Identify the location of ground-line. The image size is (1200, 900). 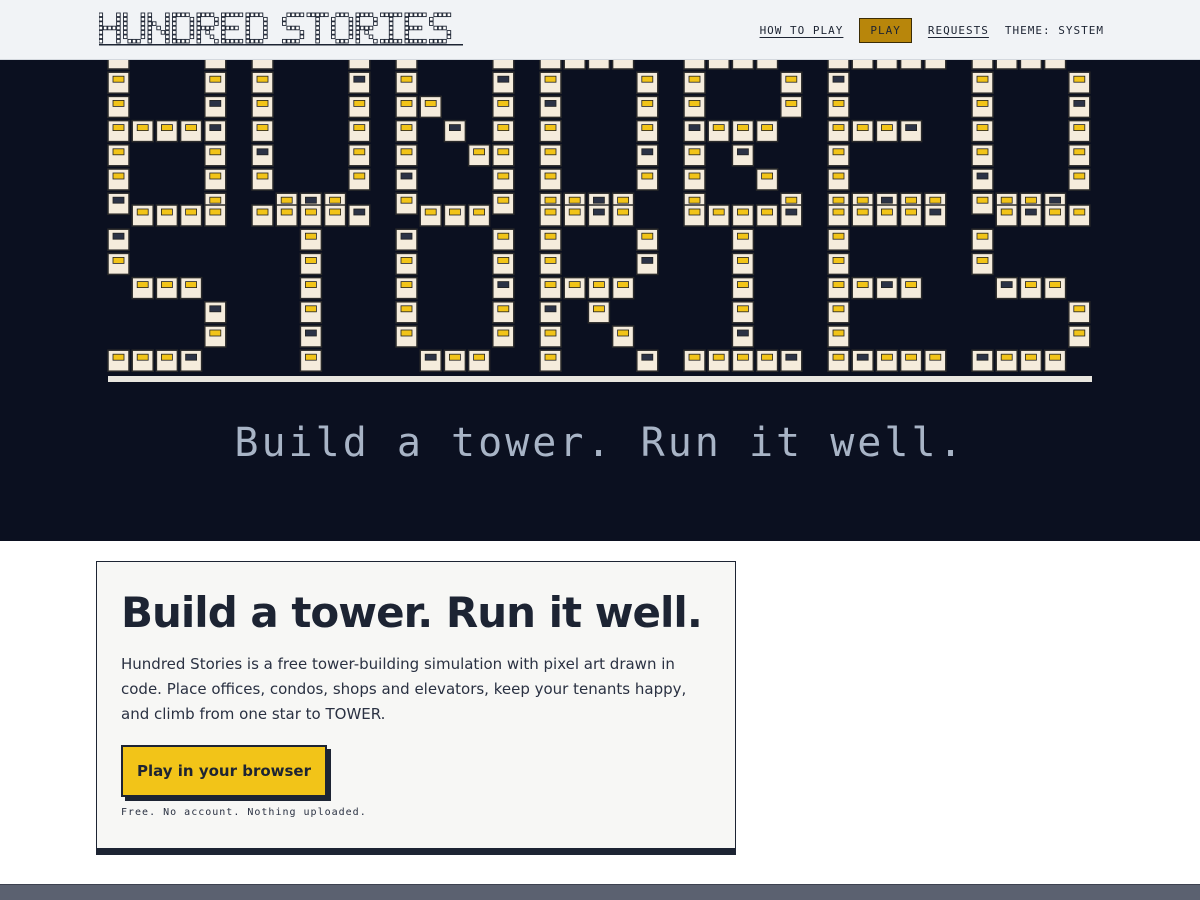
(600, 379).